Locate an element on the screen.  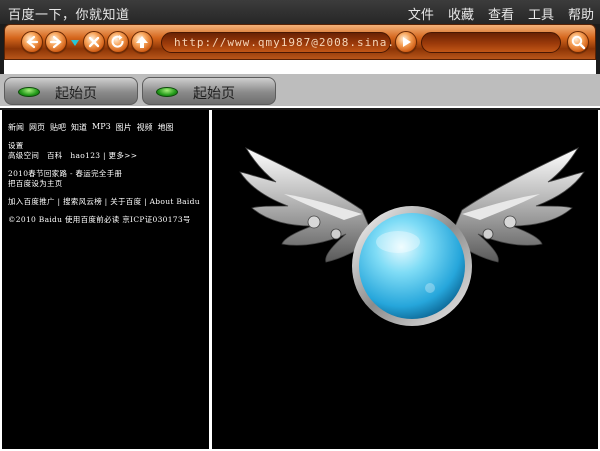
copyright-text: ©2010 Baidu 使用百度前必读 京ICP证030173号 is located at coordinates (99, 219).